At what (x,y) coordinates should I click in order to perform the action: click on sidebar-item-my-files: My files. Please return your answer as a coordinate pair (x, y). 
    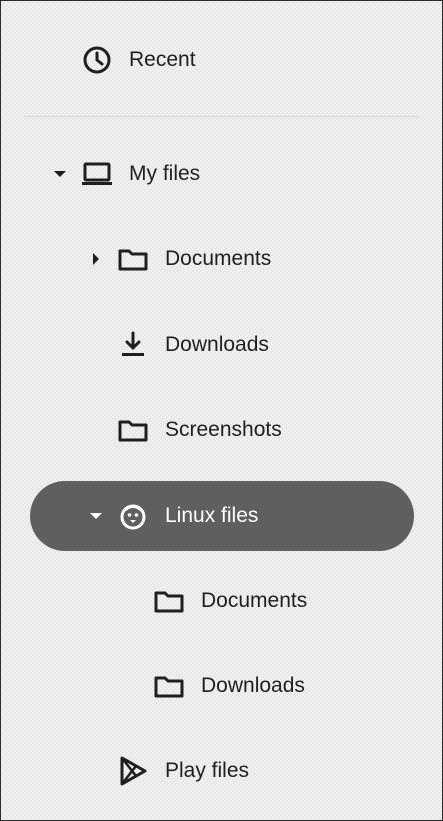
    Looking at the image, I should click on (222, 174).